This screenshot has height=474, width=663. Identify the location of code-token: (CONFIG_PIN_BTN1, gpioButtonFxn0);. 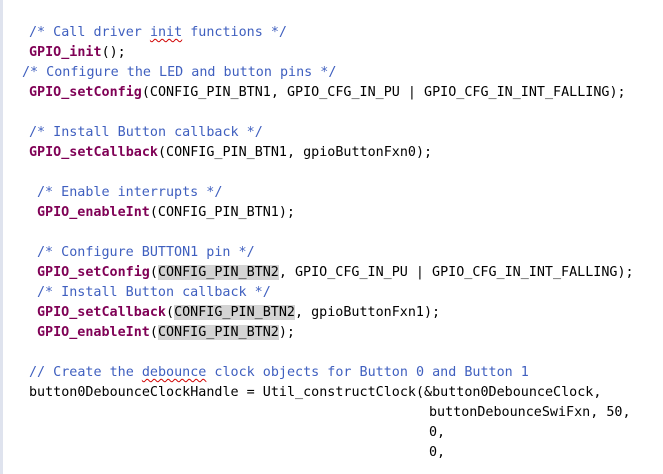
(295, 152).